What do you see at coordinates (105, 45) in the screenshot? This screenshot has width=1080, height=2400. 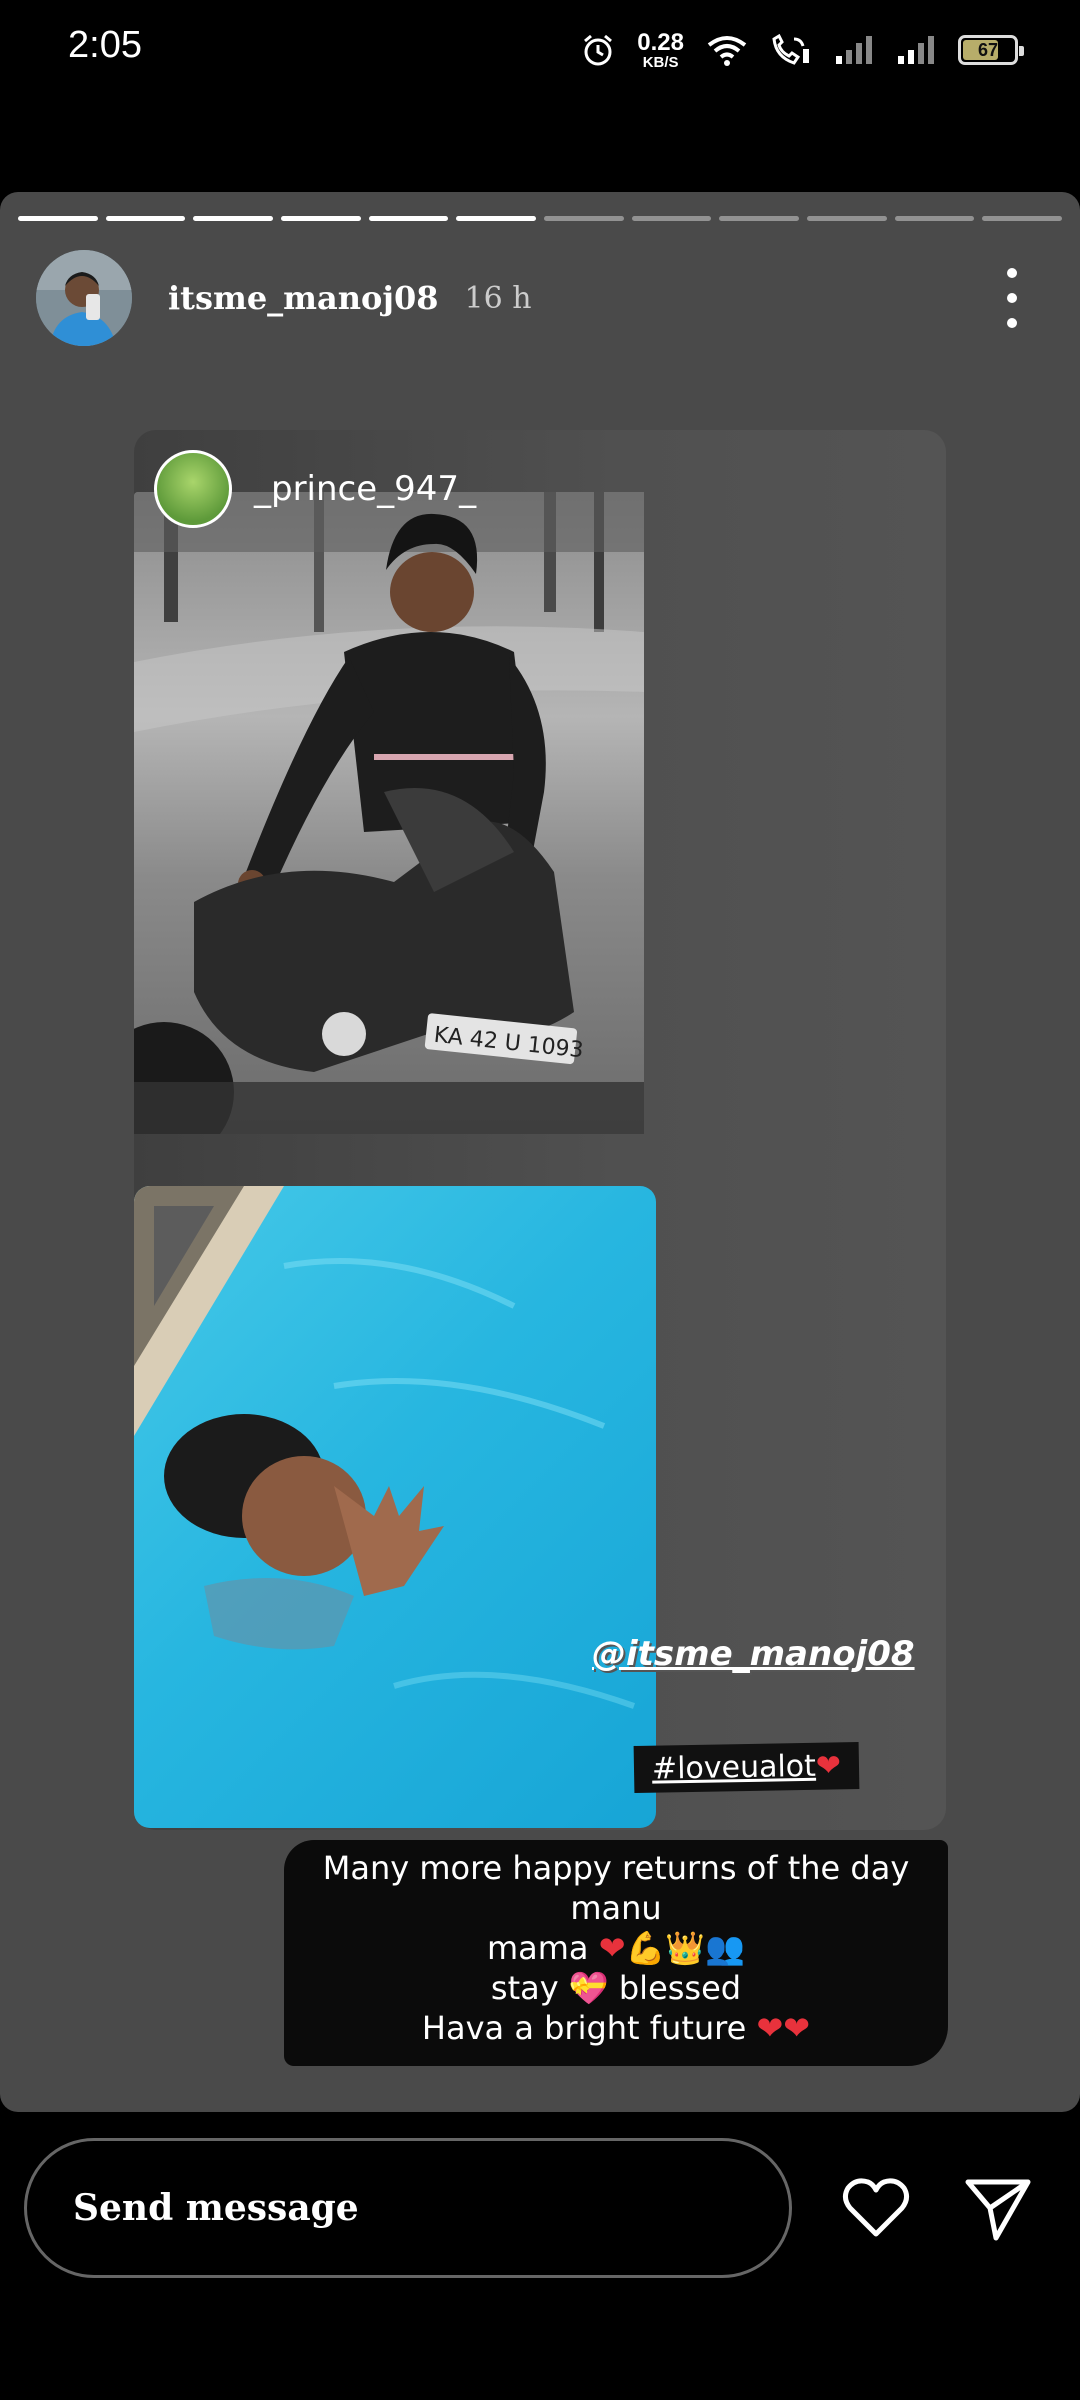 I see `status-time: 2:05` at bounding box center [105, 45].